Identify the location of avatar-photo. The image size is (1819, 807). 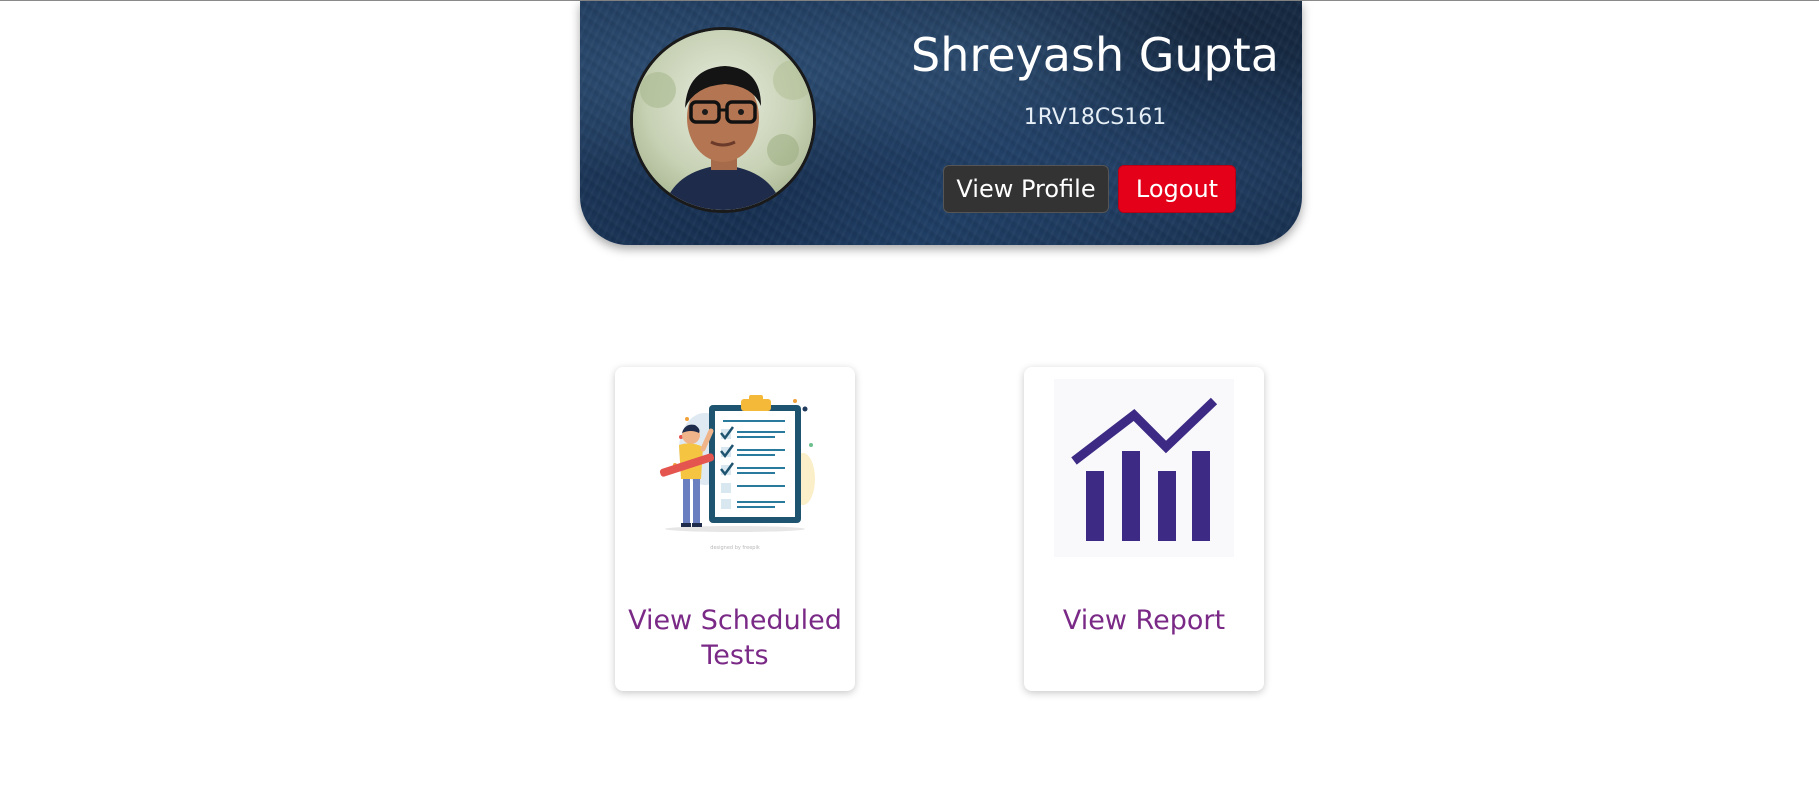
(723, 120).